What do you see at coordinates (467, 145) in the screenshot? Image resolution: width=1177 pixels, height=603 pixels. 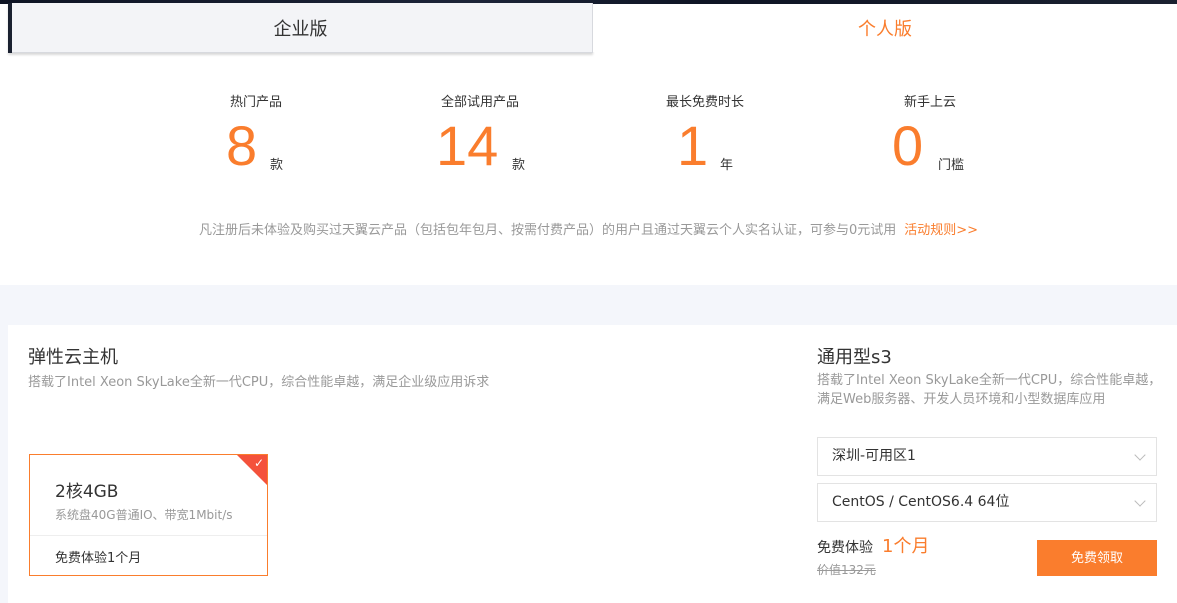 I see `stat-number: 14` at bounding box center [467, 145].